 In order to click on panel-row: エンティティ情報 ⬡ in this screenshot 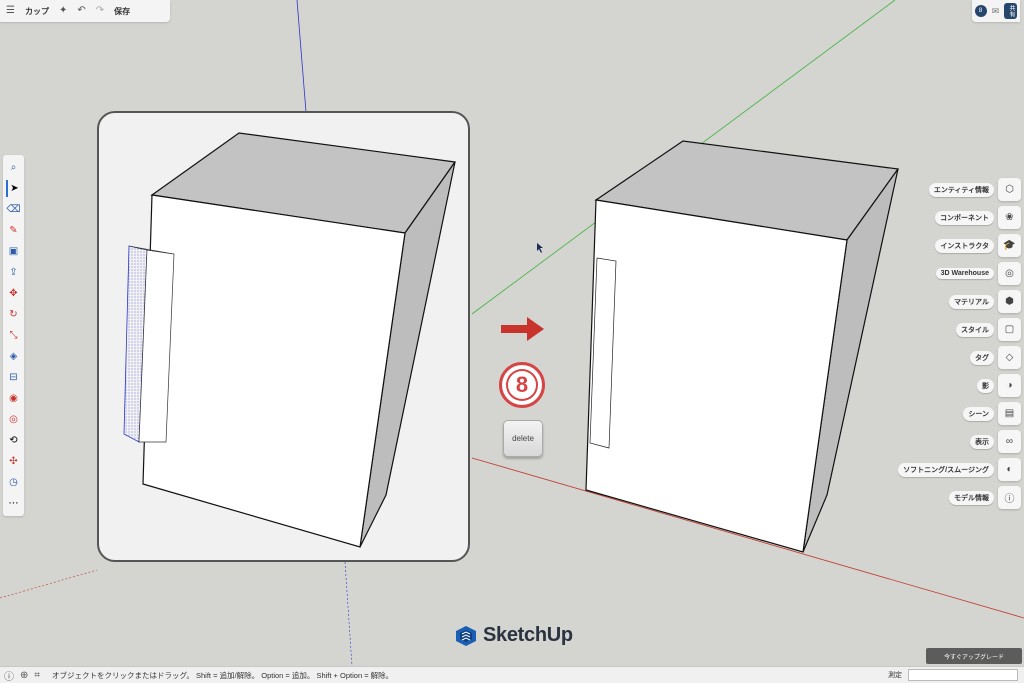, I will do `click(974, 189)`.